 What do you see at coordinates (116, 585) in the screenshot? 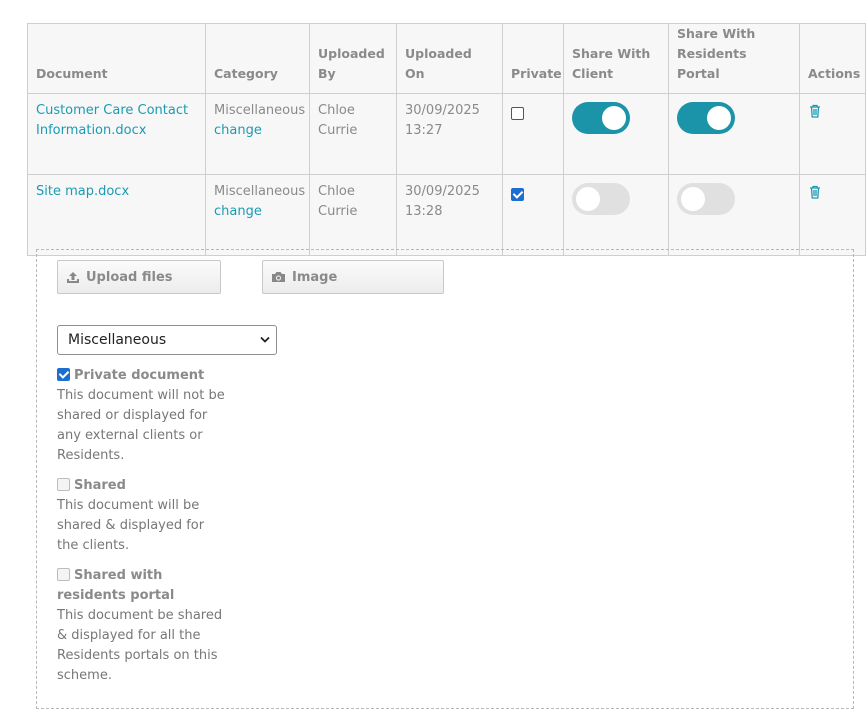
I see `shared-residents-portal-title: Shared with residents portal` at bounding box center [116, 585].